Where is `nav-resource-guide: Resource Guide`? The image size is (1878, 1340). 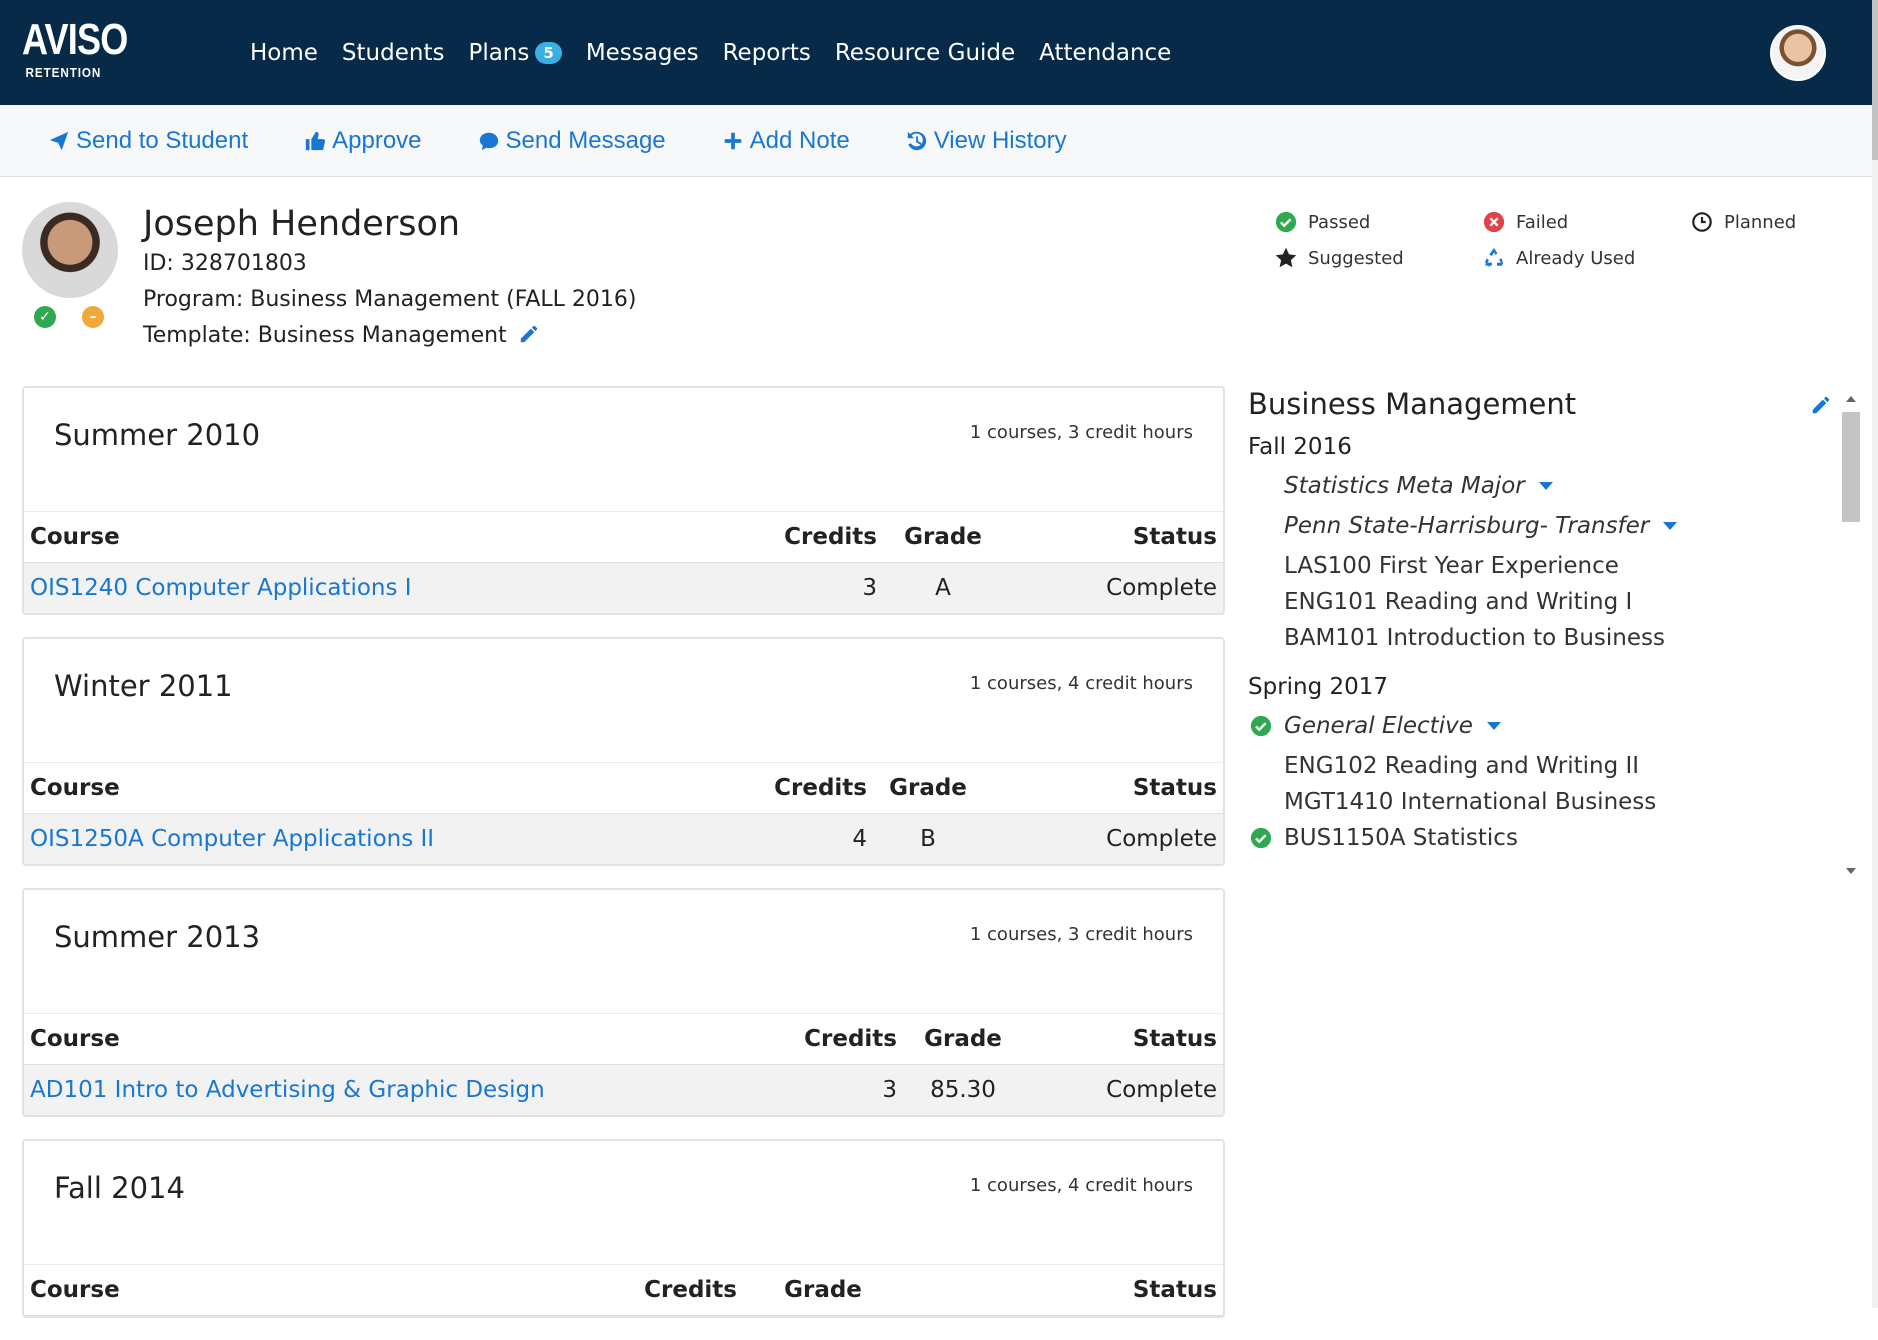
nav-resource-guide: Resource Guide is located at coordinates (925, 53).